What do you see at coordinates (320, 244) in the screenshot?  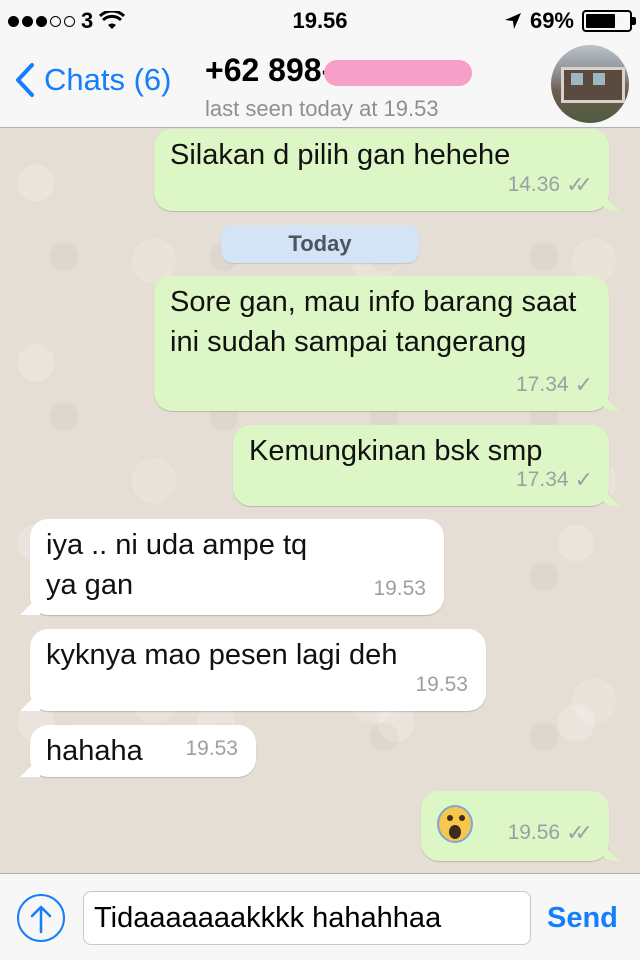 I see `day-separator: Today` at bounding box center [320, 244].